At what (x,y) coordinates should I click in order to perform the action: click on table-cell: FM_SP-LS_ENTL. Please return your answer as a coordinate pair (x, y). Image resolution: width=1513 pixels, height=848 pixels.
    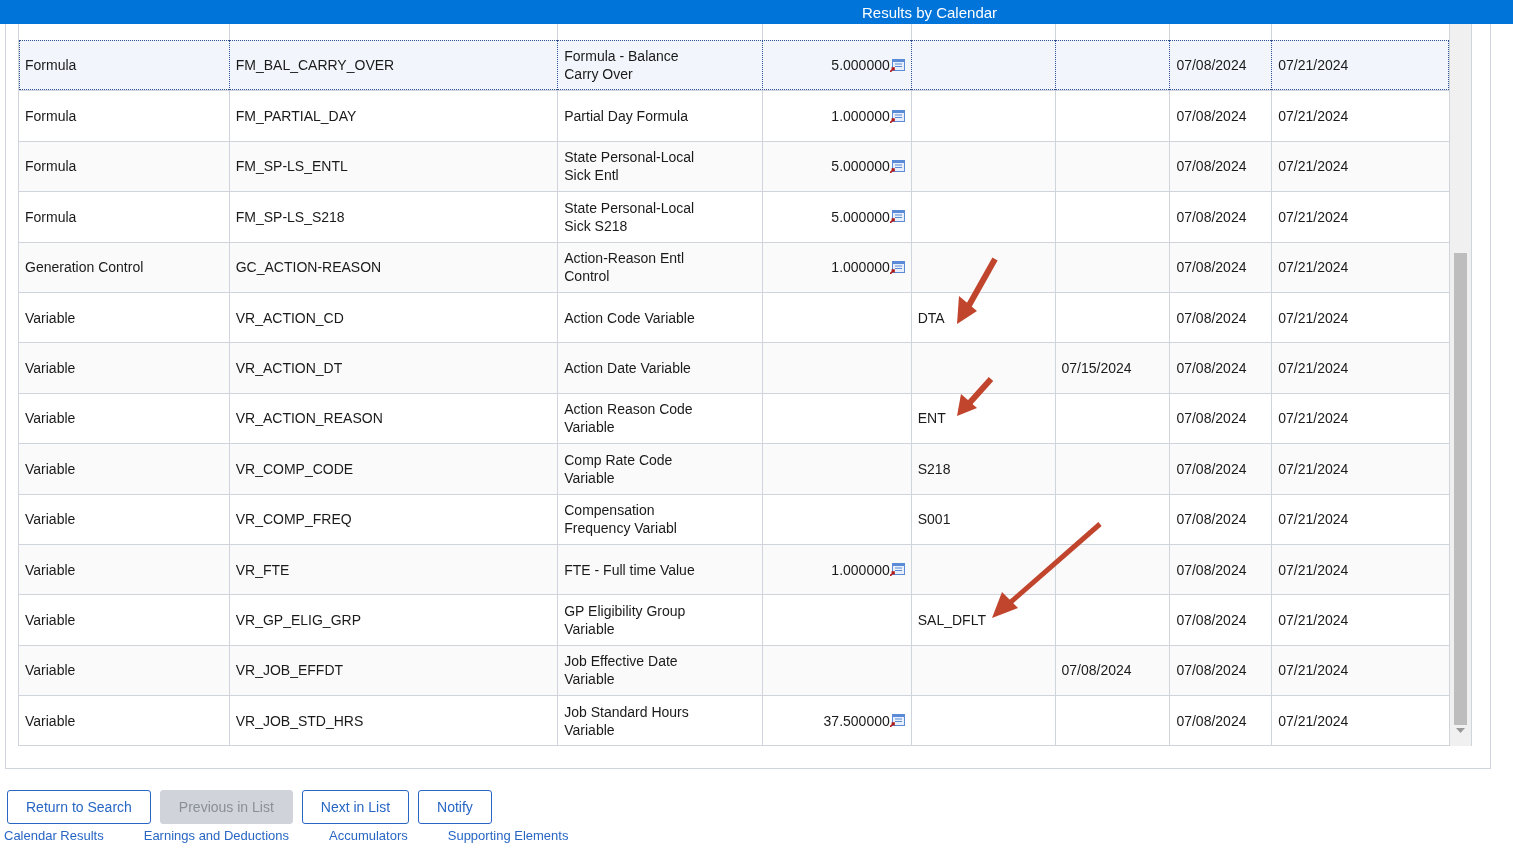
    Looking at the image, I should click on (291, 166).